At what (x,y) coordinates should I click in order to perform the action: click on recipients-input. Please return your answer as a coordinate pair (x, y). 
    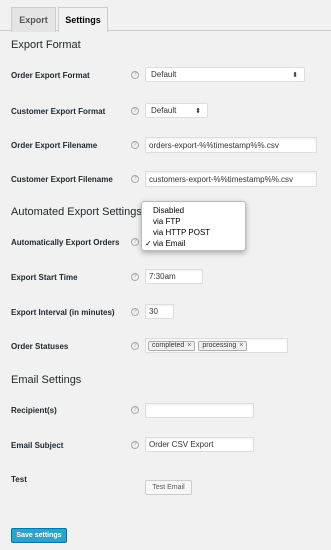
    Looking at the image, I should click on (199, 410).